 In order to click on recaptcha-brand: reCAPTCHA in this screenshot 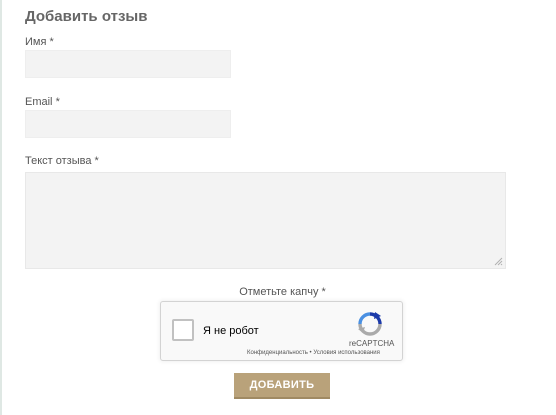, I will do `click(372, 343)`.